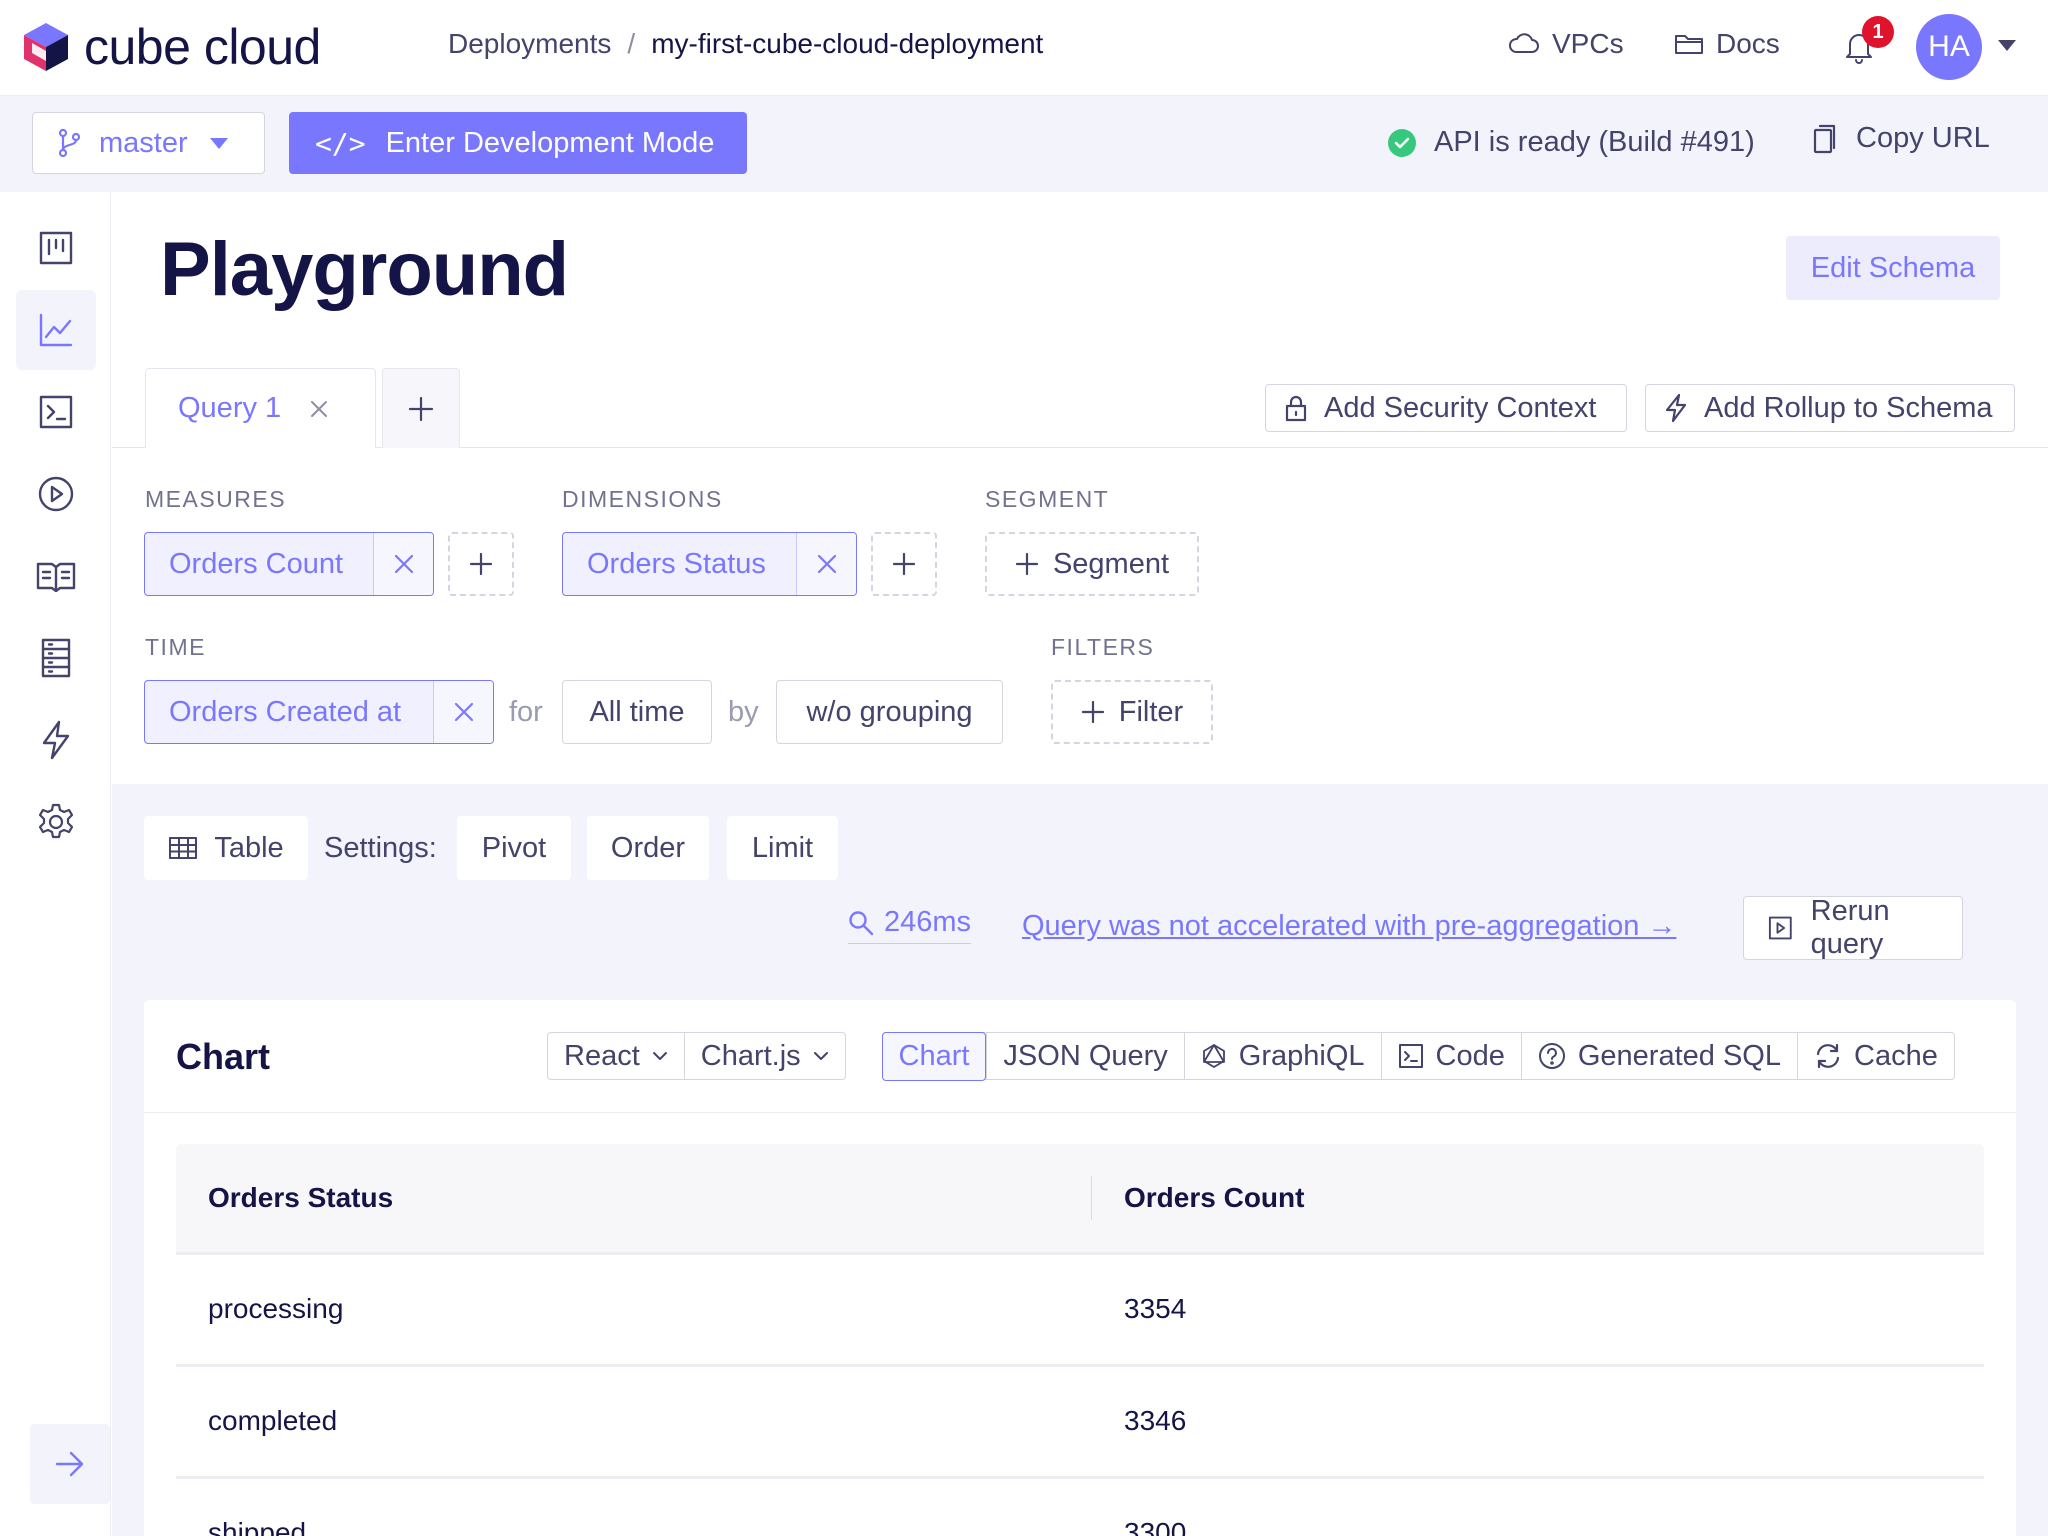  I want to click on add-segment-button: Segment, so click(1092, 564).